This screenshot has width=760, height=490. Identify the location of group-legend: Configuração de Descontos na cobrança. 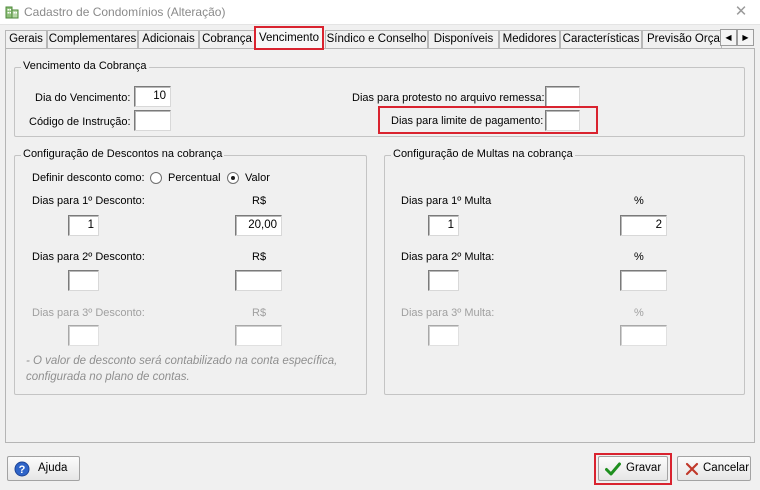
(123, 154).